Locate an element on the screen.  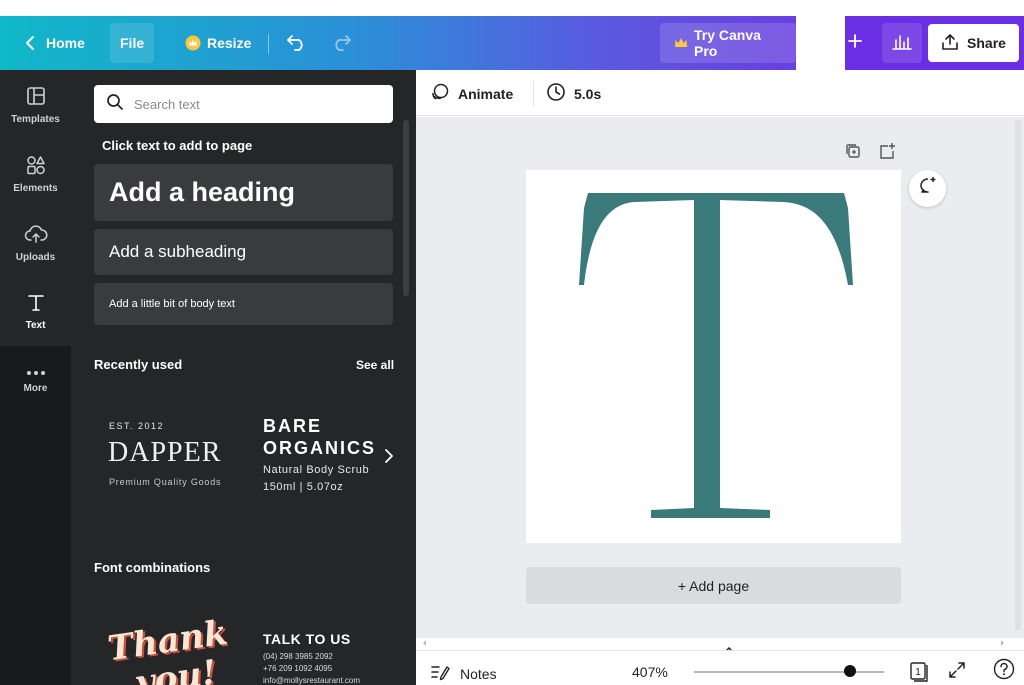
try-canva-pro-button: Try Canva Pro is located at coordinates (728, 43).